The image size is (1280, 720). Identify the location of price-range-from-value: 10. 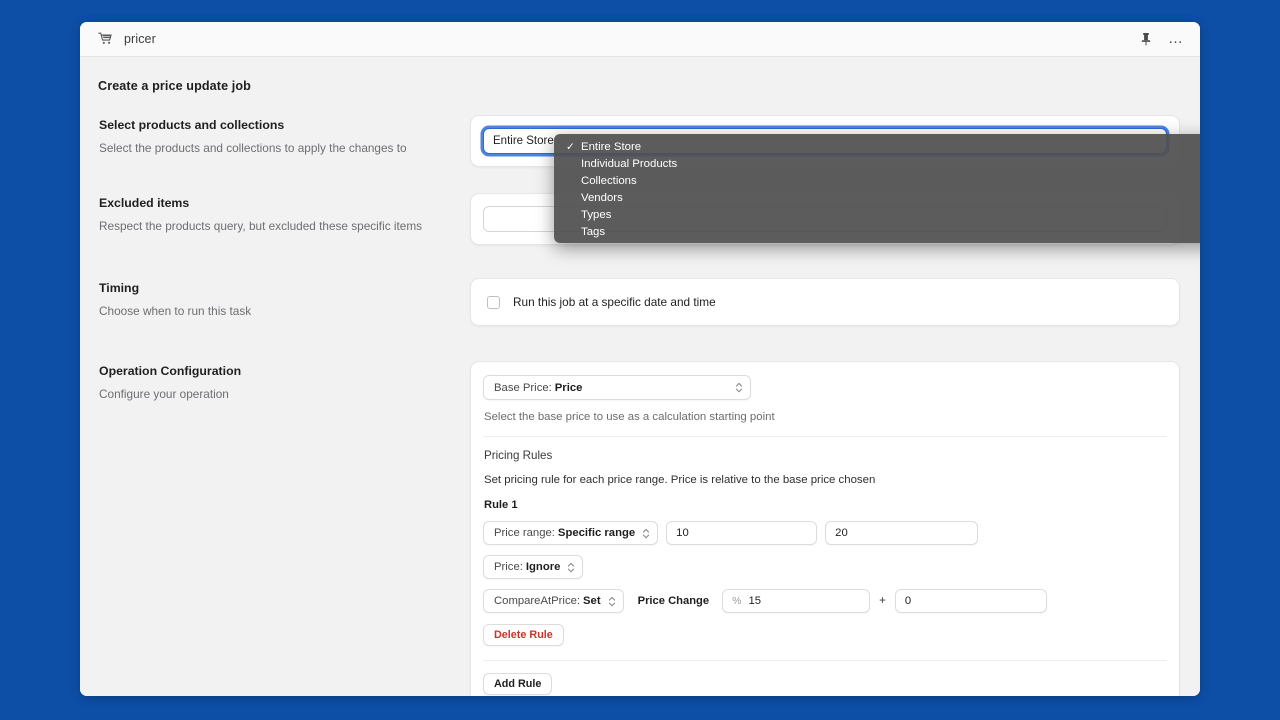
(682, 533).